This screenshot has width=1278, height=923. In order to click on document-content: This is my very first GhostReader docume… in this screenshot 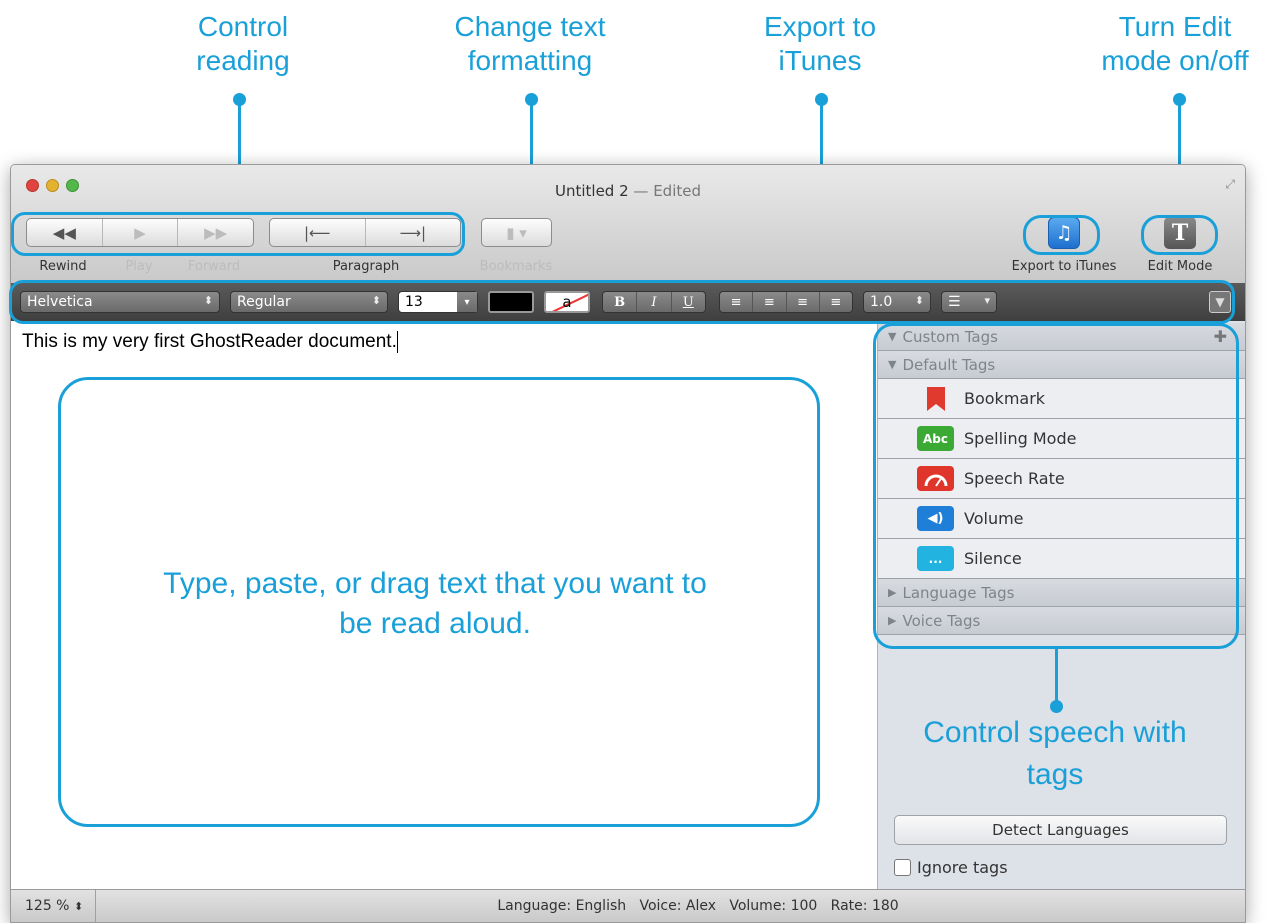, I will do `click(209, 342)`.